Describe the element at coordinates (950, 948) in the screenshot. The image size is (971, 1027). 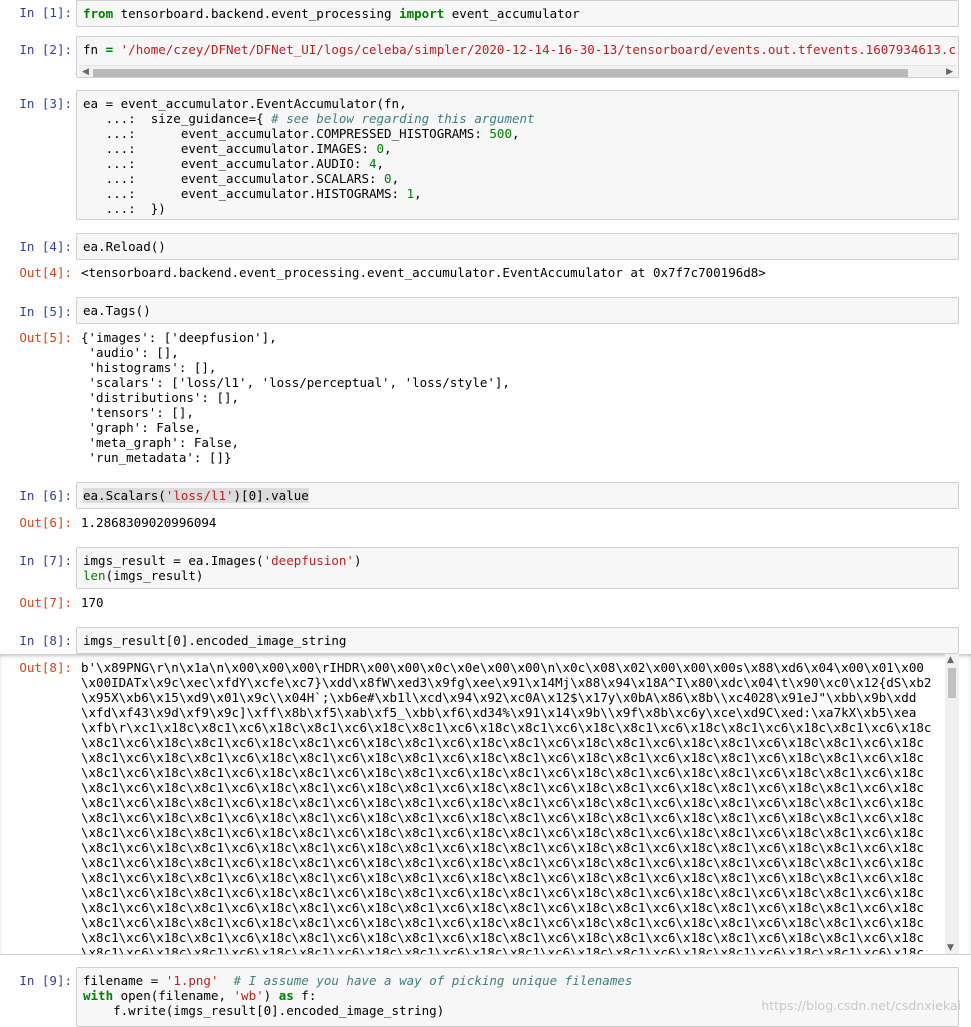
I see `scroll-down-icon: ▼` at that location.